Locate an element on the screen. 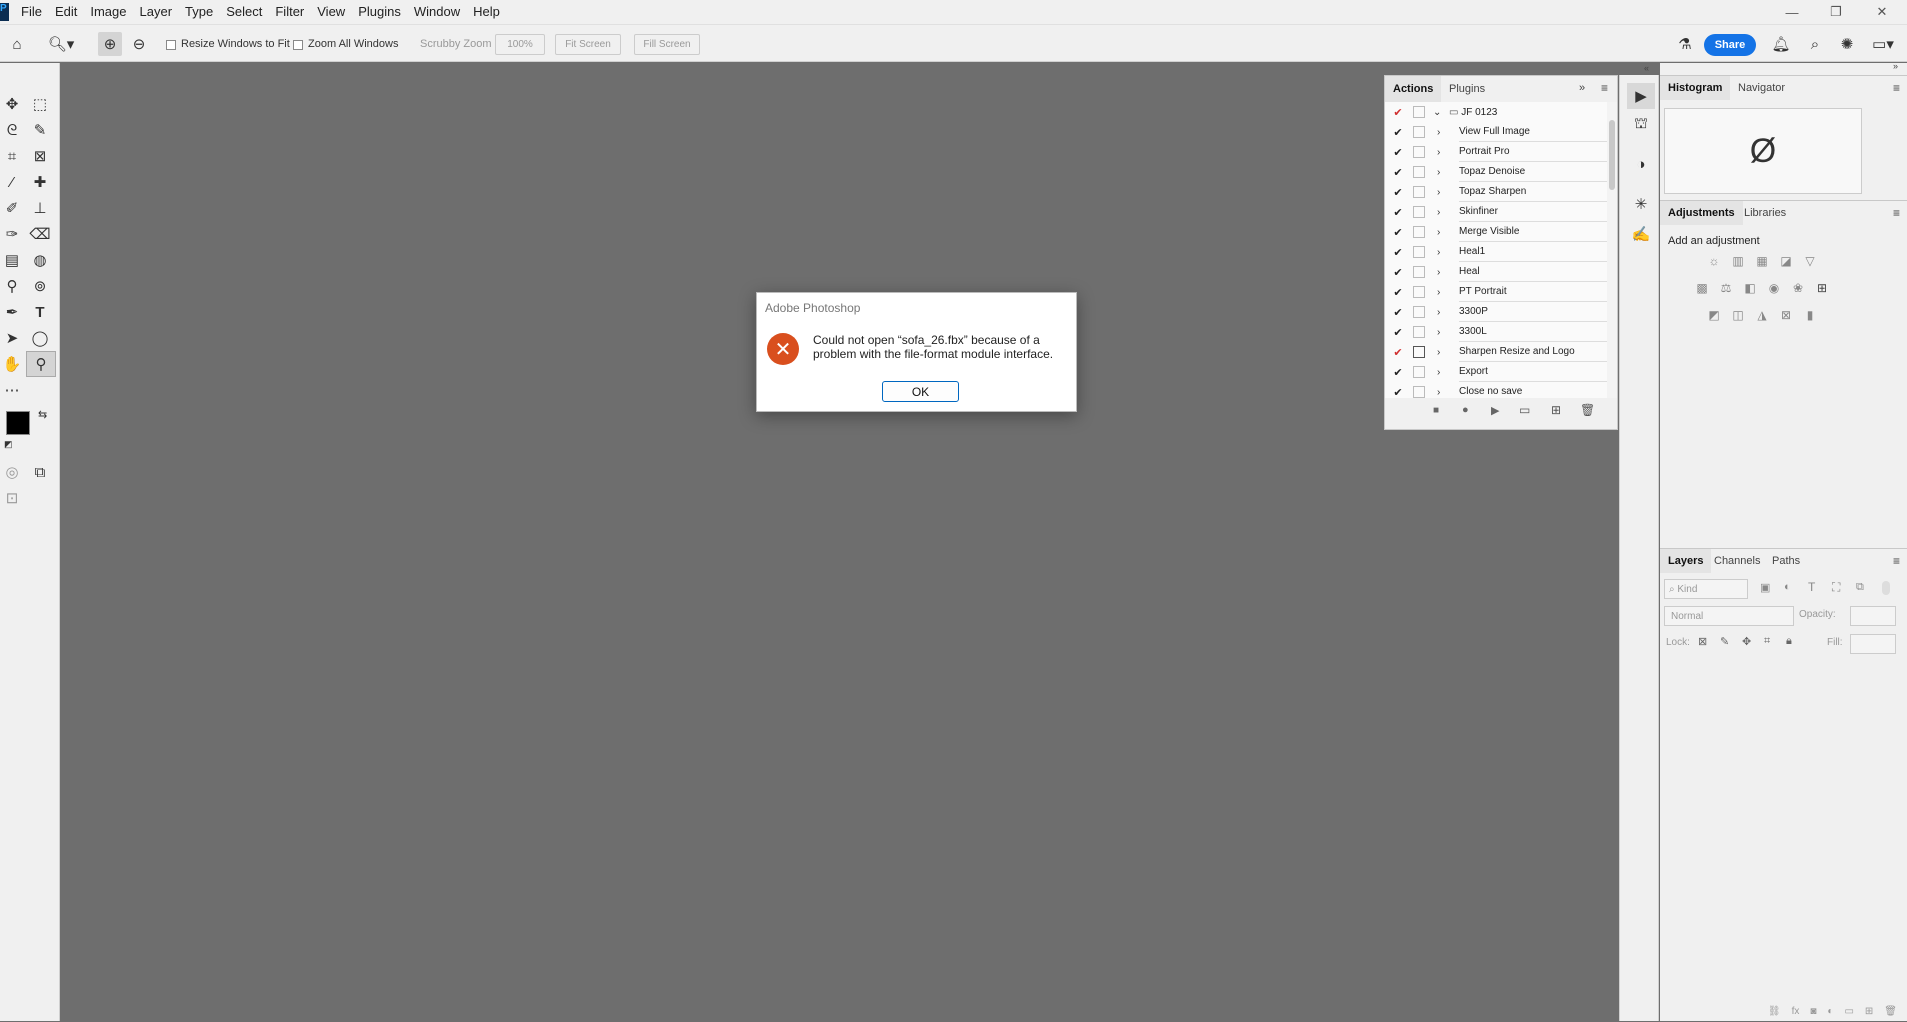 The height and width of the screenshot is (1022, 1907). photo-filter-icon: ◉ is located at coordinates (1774, 288).